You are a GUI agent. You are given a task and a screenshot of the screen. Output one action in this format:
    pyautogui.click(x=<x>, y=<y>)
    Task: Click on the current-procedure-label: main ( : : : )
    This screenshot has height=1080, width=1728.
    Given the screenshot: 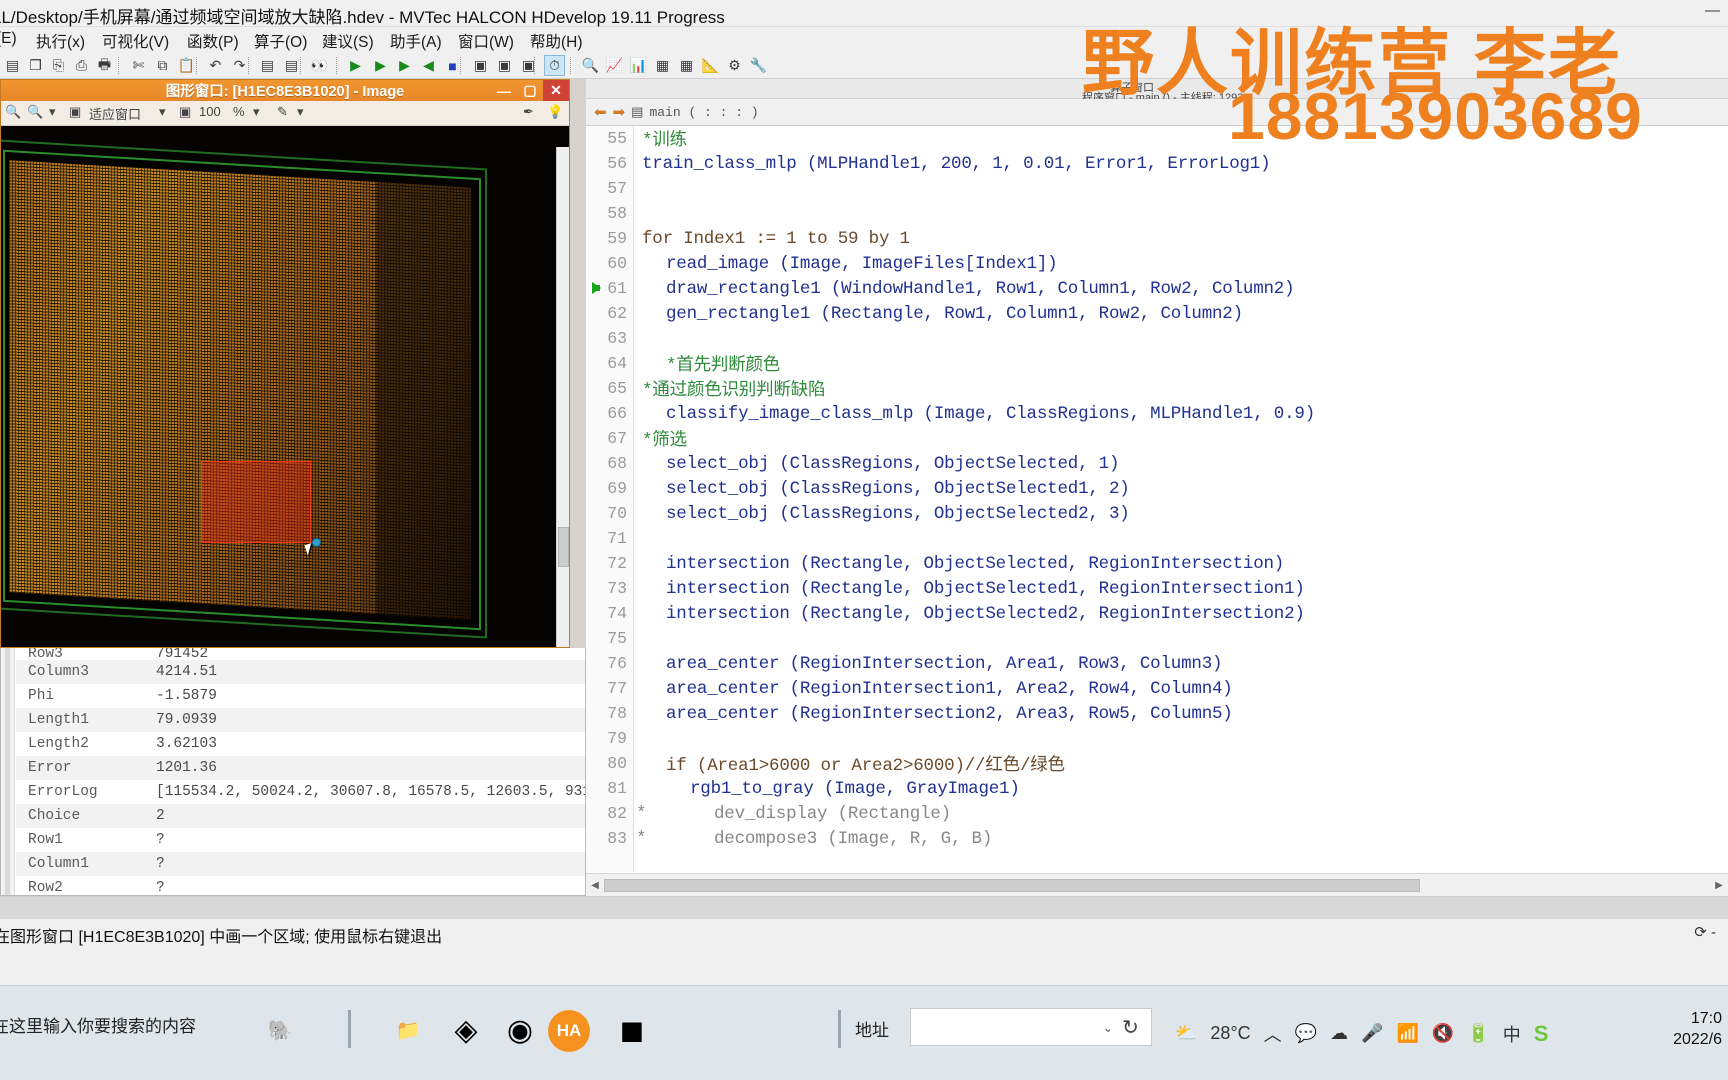 What is the action you would take?
    pyautogui.click(x=703, y=112)
    